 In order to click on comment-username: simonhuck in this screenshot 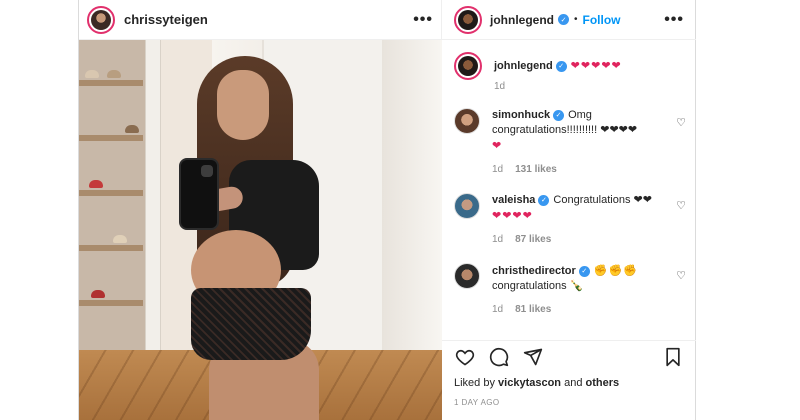, I will do `click(521, 115)`.